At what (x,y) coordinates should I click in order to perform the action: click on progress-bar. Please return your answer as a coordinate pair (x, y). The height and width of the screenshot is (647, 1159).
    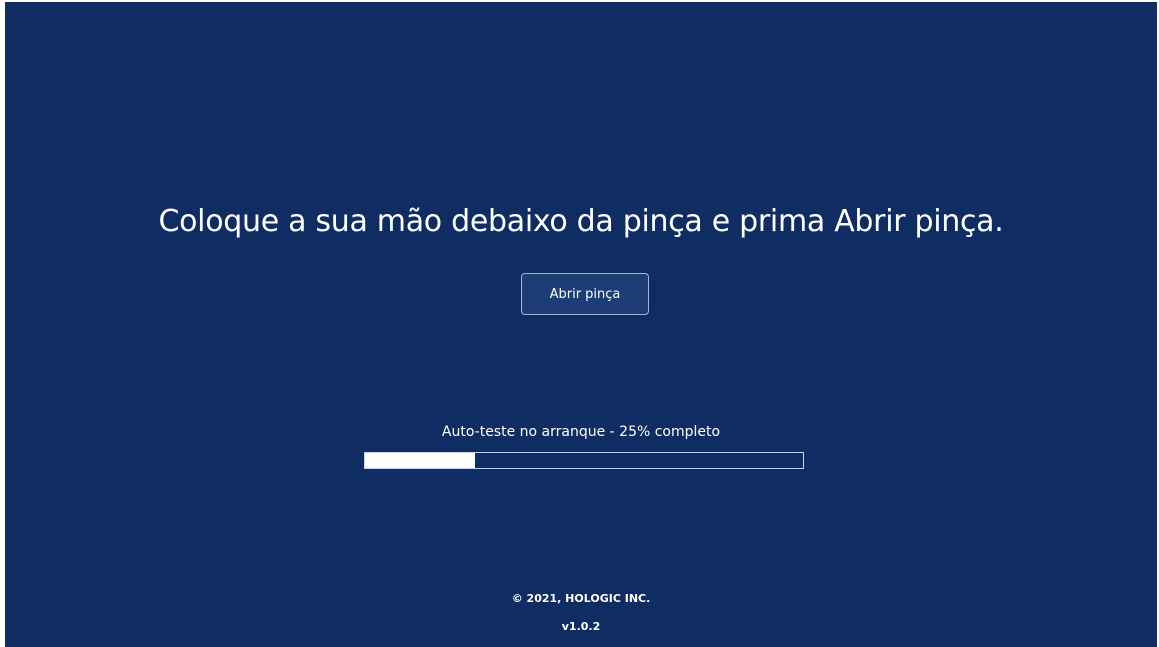
    Looking at the image, I should click on (584, 460).